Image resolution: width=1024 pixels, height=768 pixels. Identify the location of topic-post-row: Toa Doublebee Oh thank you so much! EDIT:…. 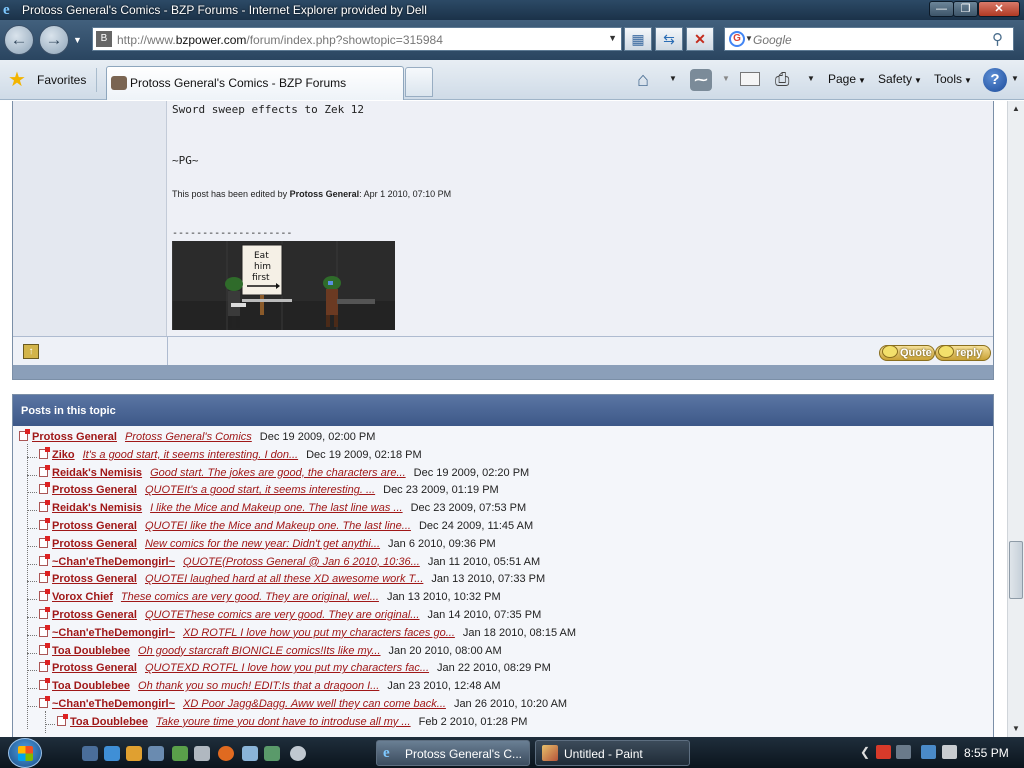
(270, 687).